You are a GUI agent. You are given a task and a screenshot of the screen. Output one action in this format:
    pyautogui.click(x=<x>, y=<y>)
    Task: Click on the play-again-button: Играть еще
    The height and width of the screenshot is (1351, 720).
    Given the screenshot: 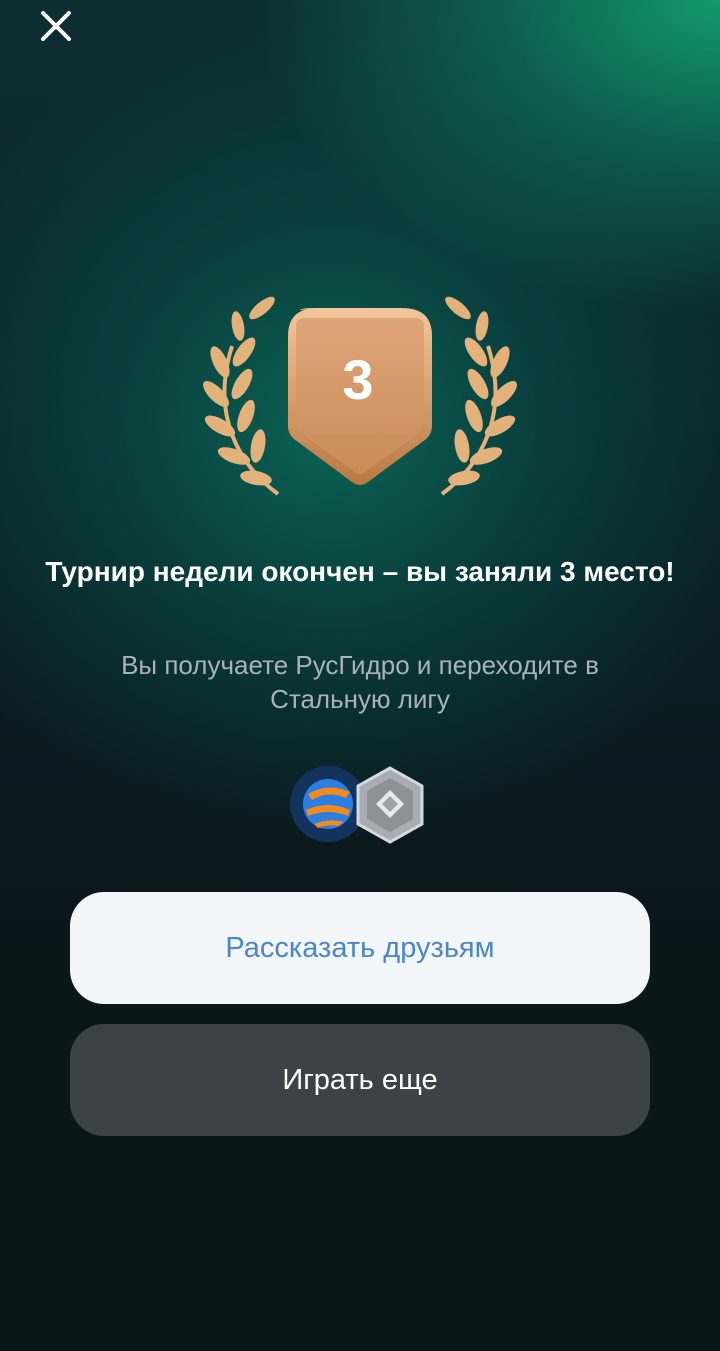 What is the action you would take?
    pyautogui.click(x=360, y=1080)
    